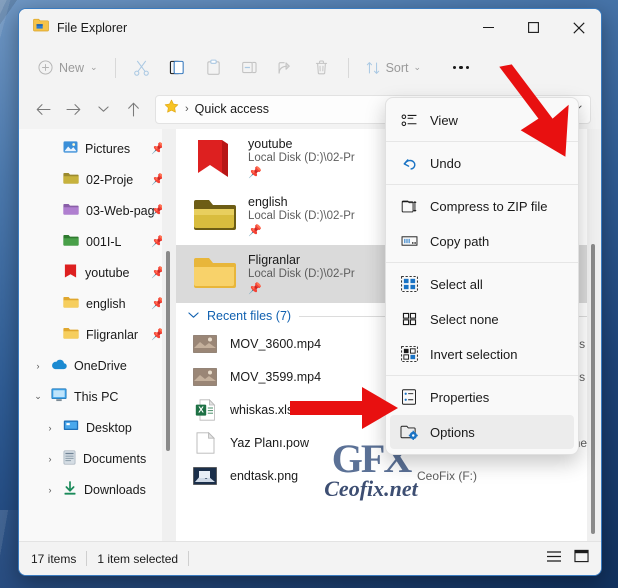 This screenshot has width=618, height=588. Describe the element at coordinates (447, 475) in the screenshot. I see `recent-file-location: CeoFix (F:)` at that location.